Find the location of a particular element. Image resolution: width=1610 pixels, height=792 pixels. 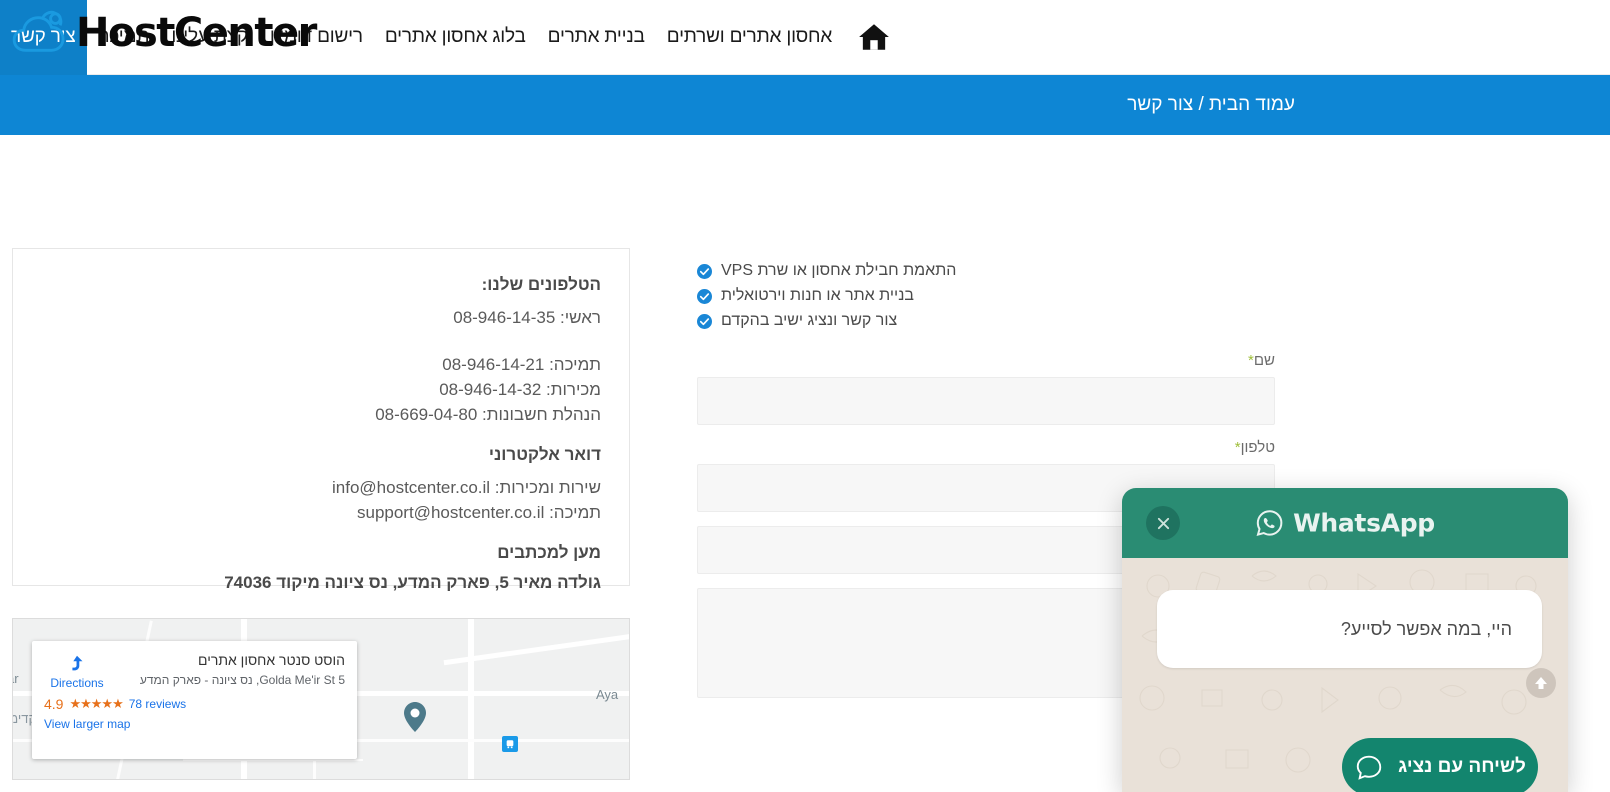

map-label-partial: ar is located at coordinates (16, 678).